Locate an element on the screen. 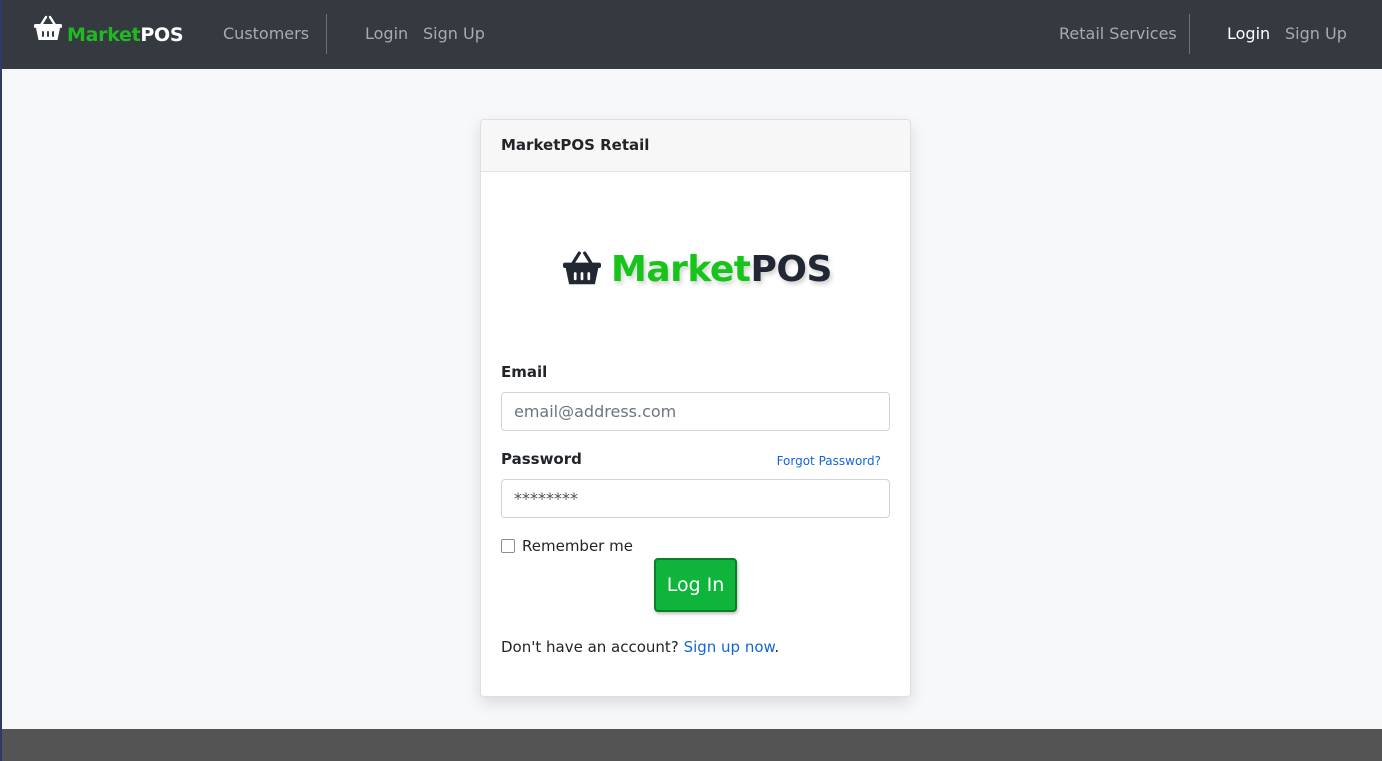  password-input is located at coordinates (695, 498).